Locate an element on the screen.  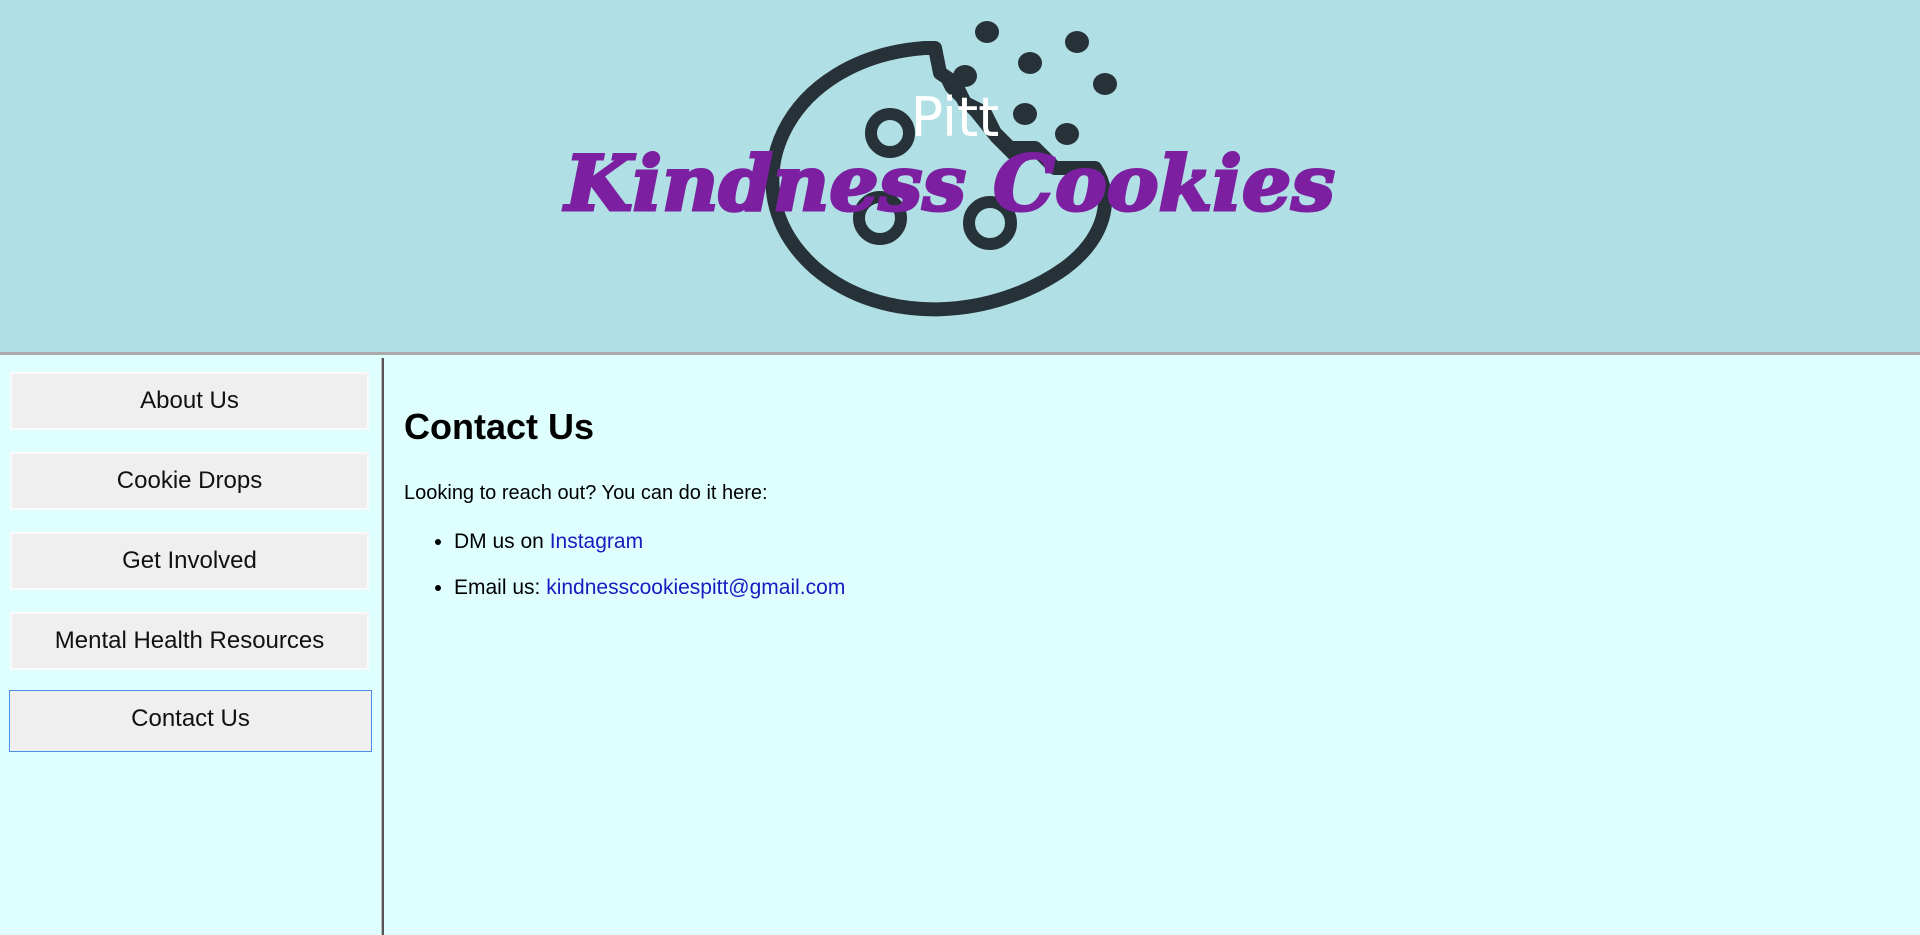
email-link: kindnesscookiespitt@gmail.com is located at coordinates (695, 587).